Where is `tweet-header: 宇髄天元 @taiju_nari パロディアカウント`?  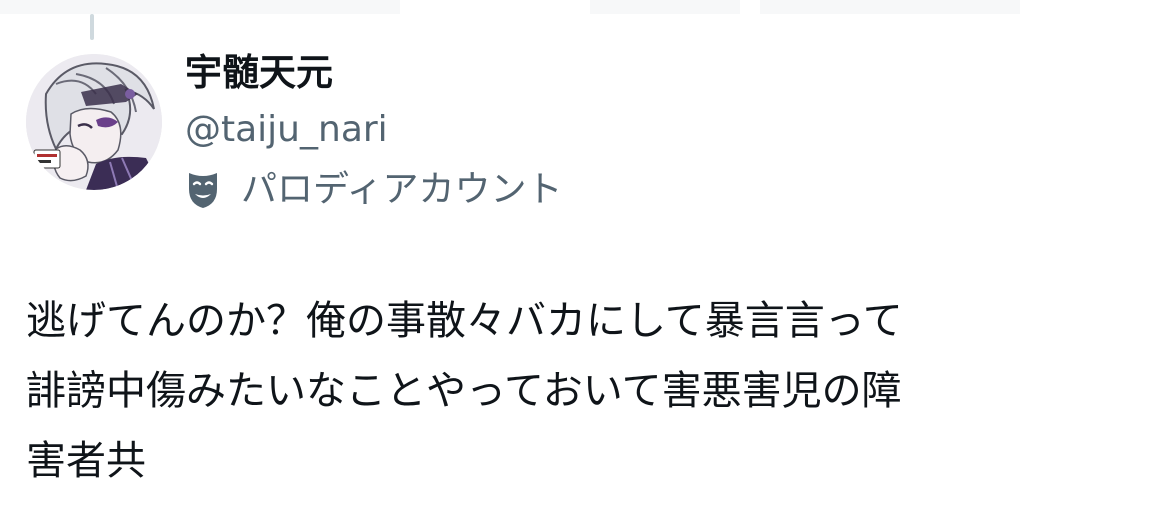 tweet-header: 宇髄天元 @taiju_nari パロディアカウント is located at coordinates (373, 131).